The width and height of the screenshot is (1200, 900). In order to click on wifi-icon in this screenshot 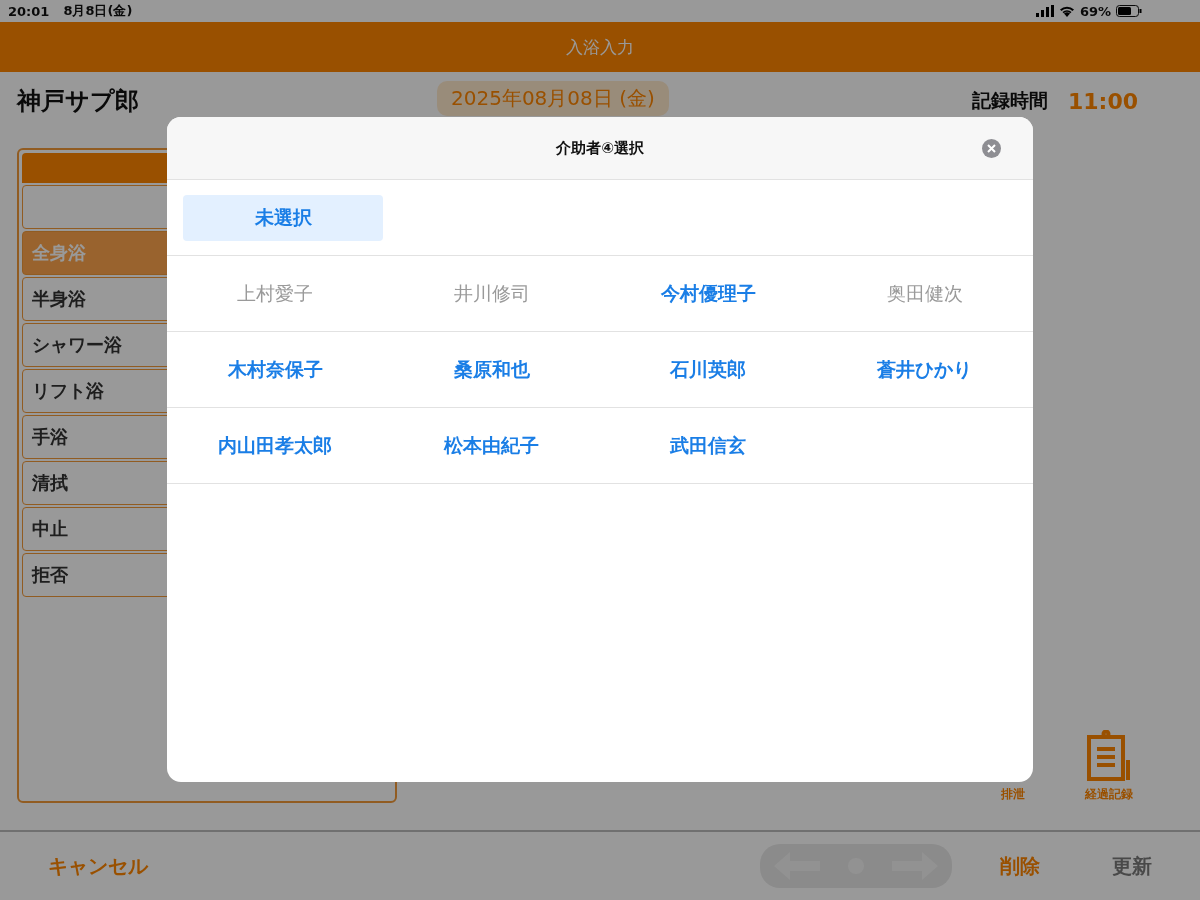, I will do `click(1066, 11)`.